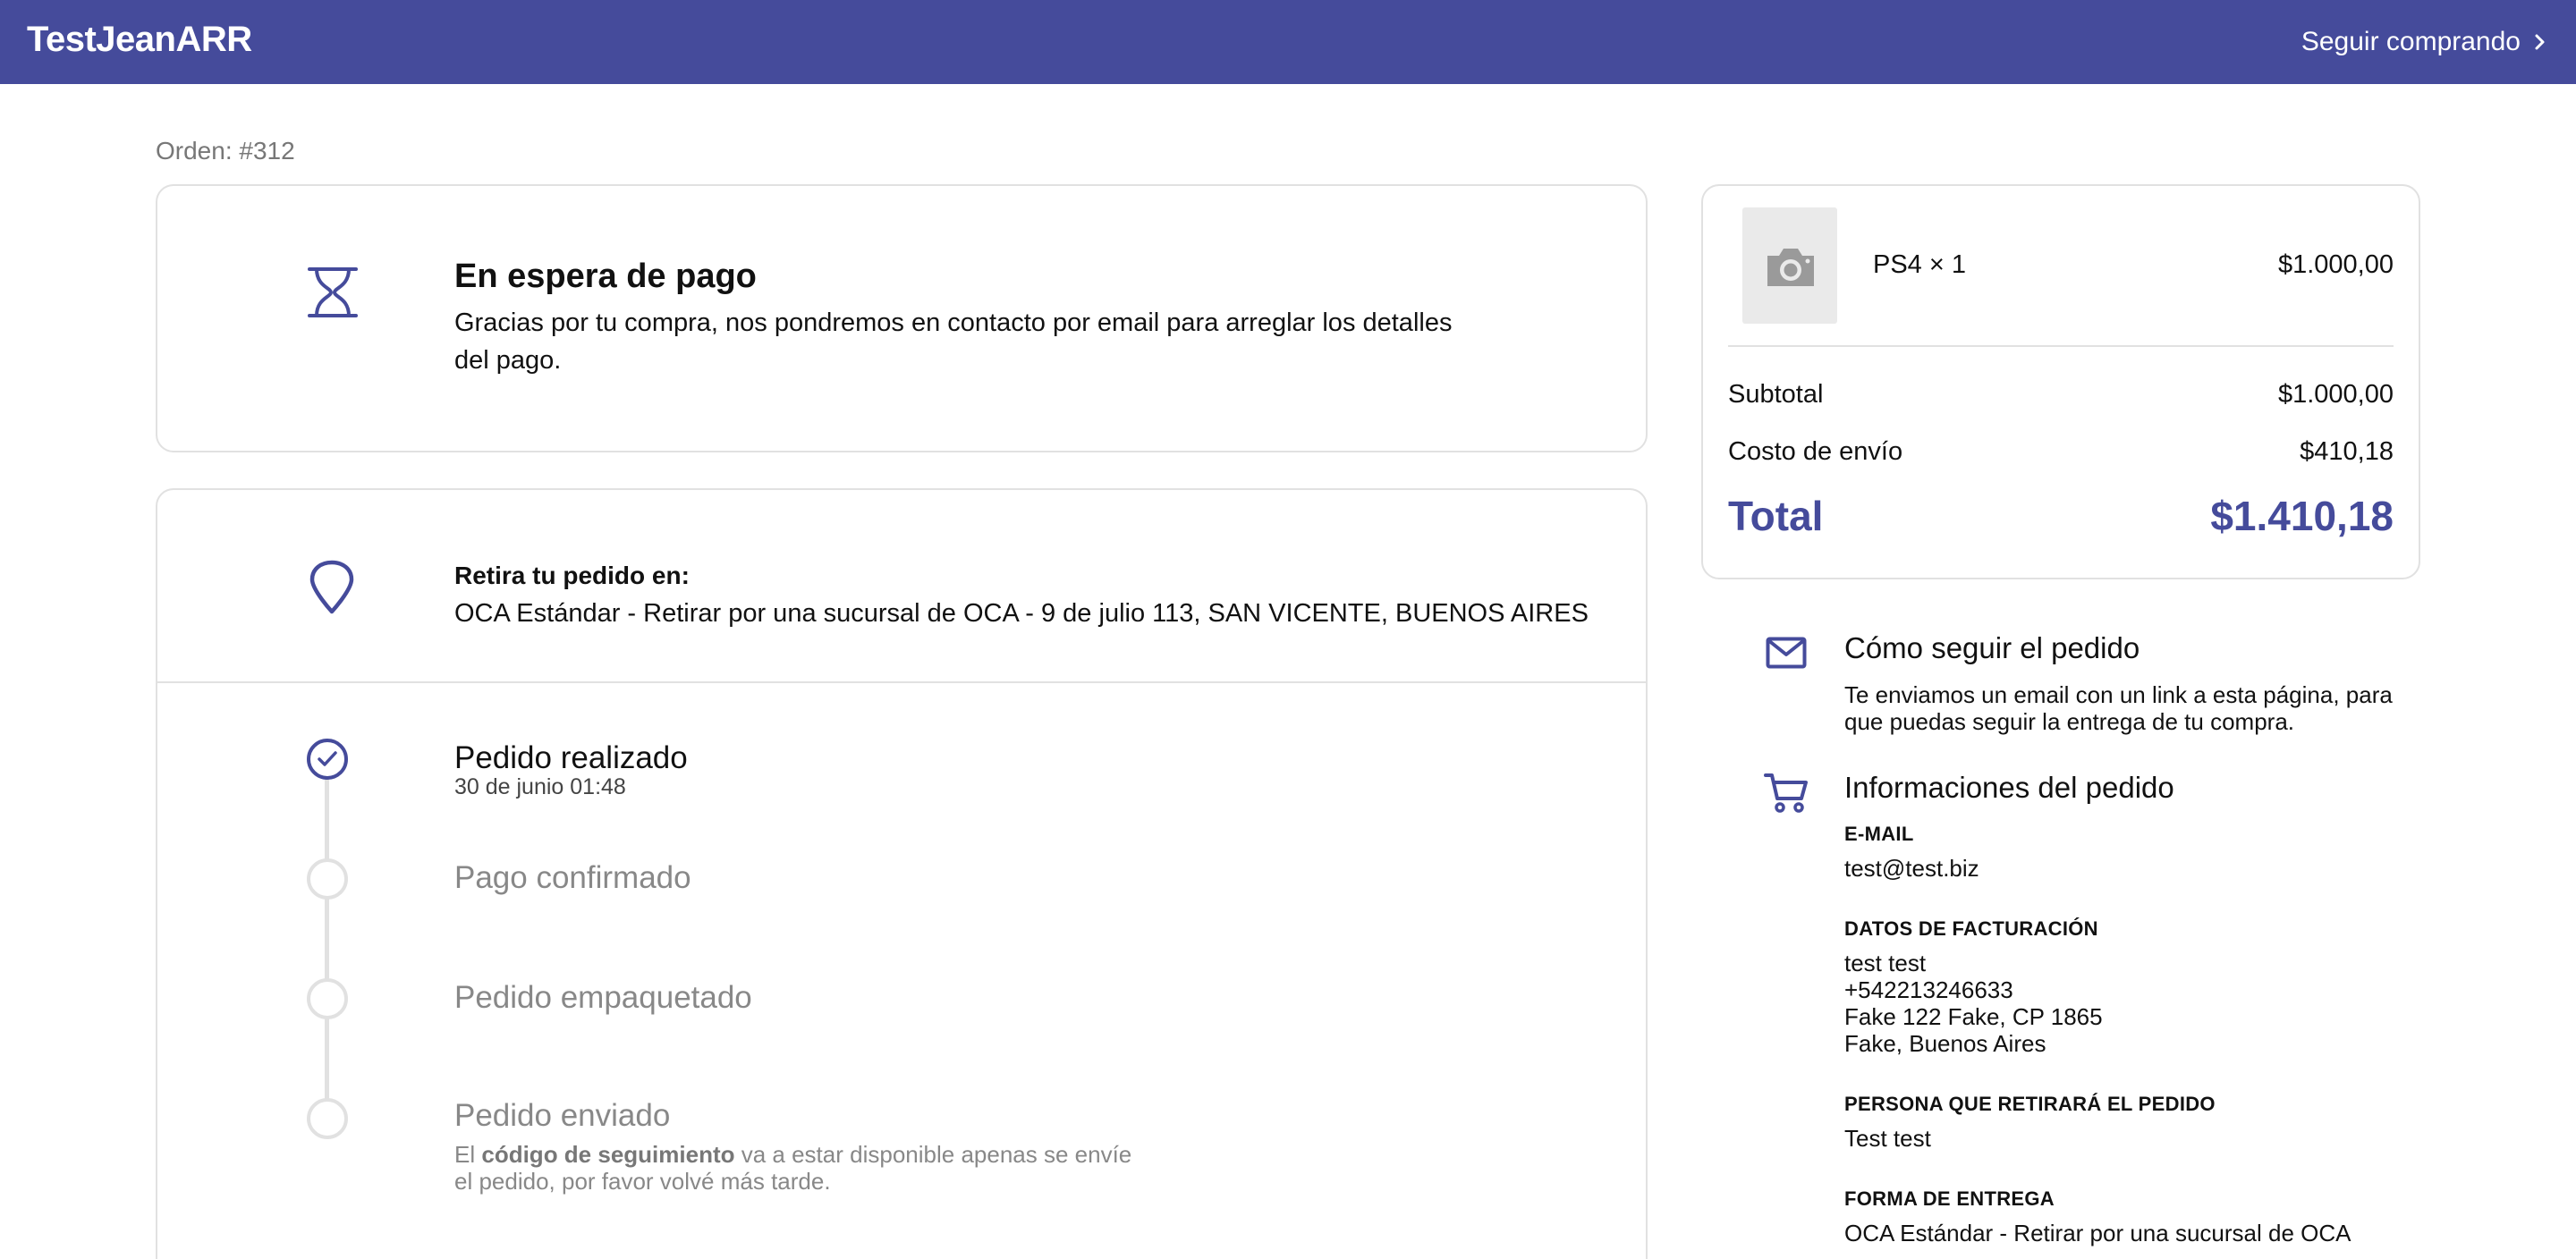  I want to click on tracking-note-prefix: El, so click(465, 1154).